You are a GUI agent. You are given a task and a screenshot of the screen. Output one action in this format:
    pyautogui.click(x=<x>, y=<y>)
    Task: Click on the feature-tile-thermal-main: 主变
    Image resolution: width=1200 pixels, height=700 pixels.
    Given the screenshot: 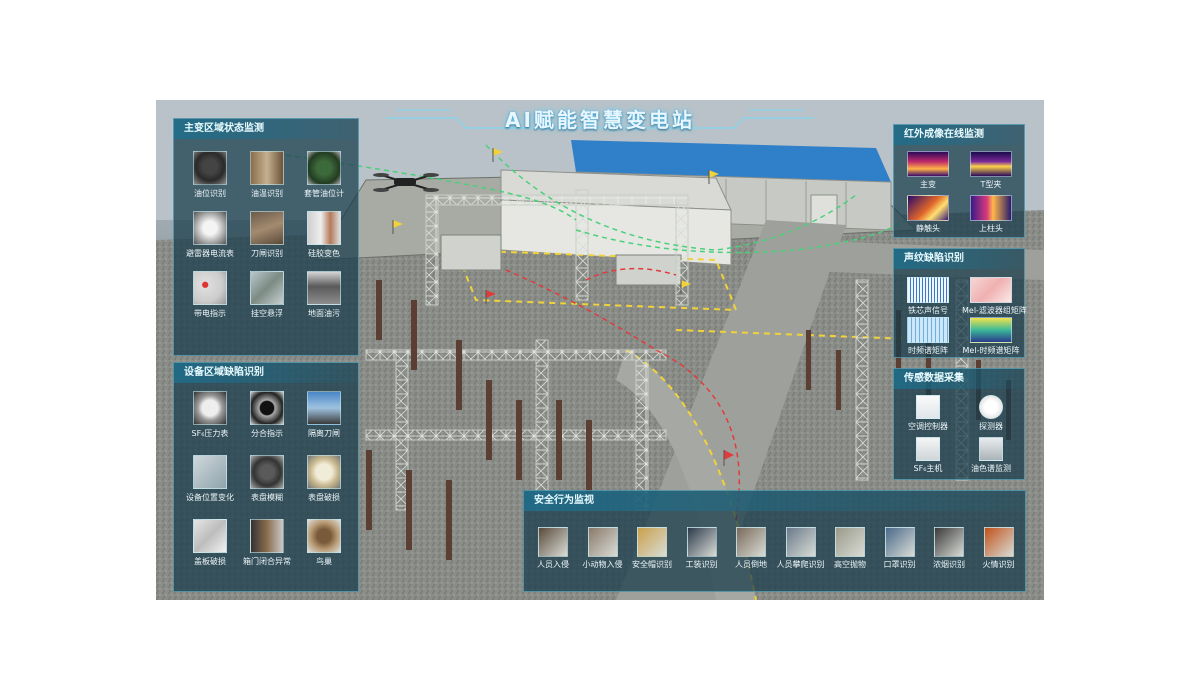 What is the action you would take?
    pyautogui.click(x=928, y=170)
    